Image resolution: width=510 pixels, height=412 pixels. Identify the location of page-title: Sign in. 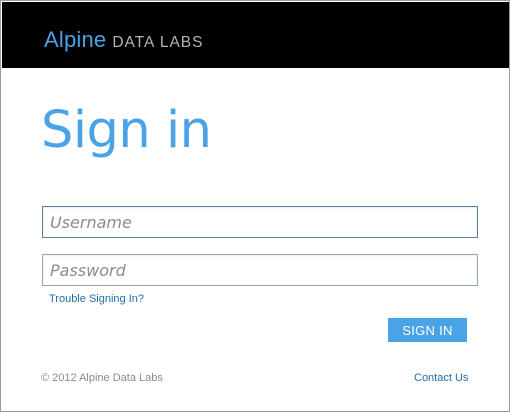
(126, 130).